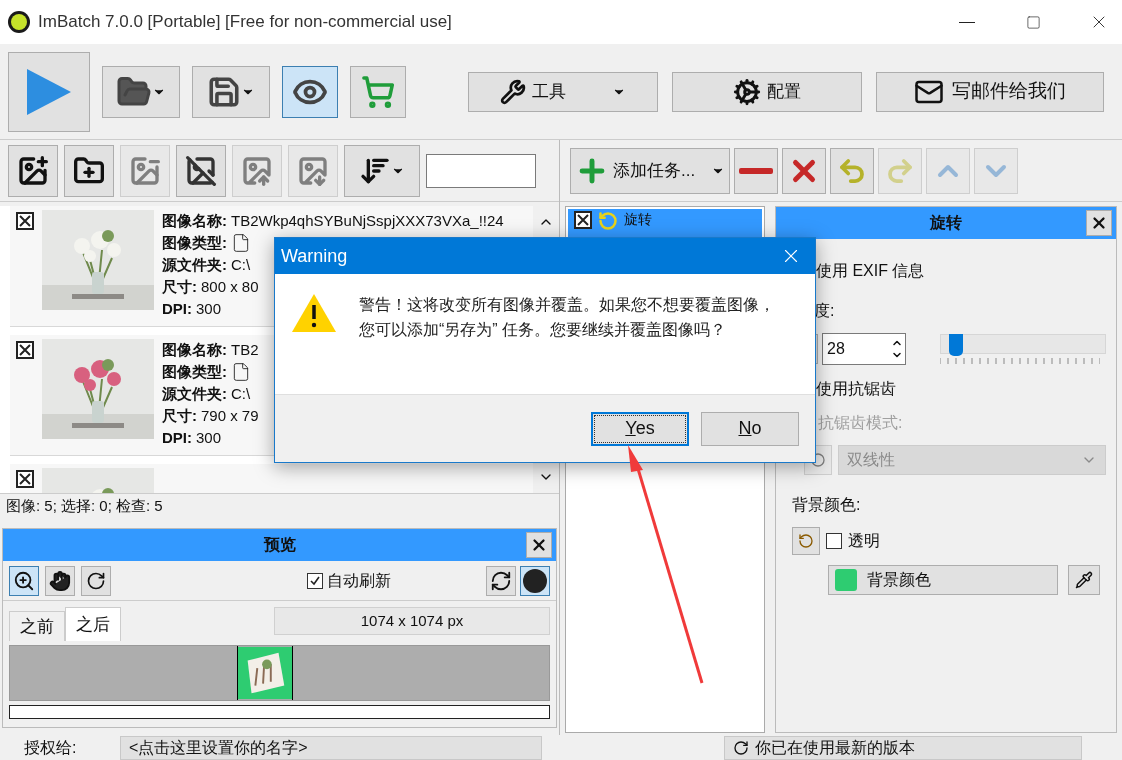 The image size is (1122, 760). Describe the element at coordinates (84, 505) in the screenshot. I see `status-text: 图像: 5; 选择: 0; 检查: 5` at that location.